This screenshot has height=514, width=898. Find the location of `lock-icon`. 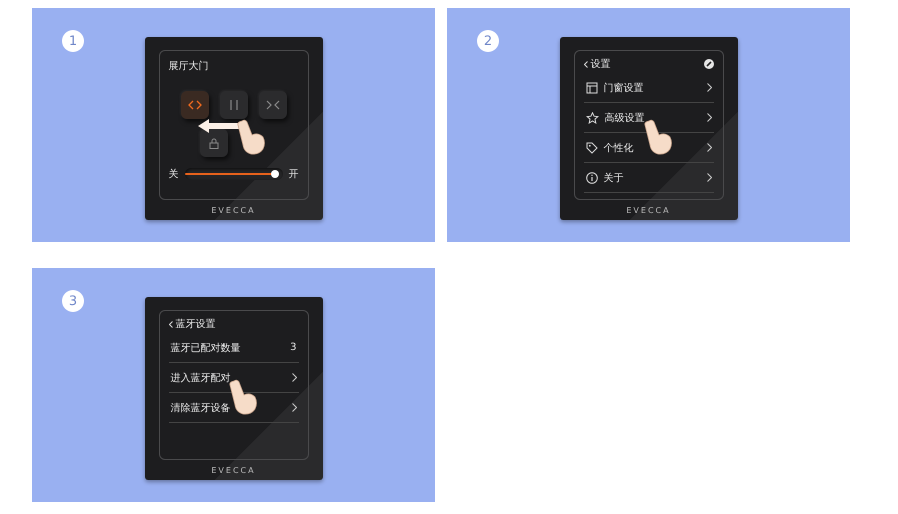

lock-icon is located at coordinates (213, 143).